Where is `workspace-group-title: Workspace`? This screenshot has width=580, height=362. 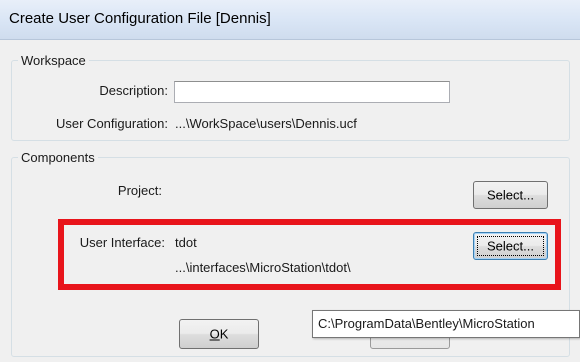
workspace-group-title: Workspace is located at coordinates (53, 60).